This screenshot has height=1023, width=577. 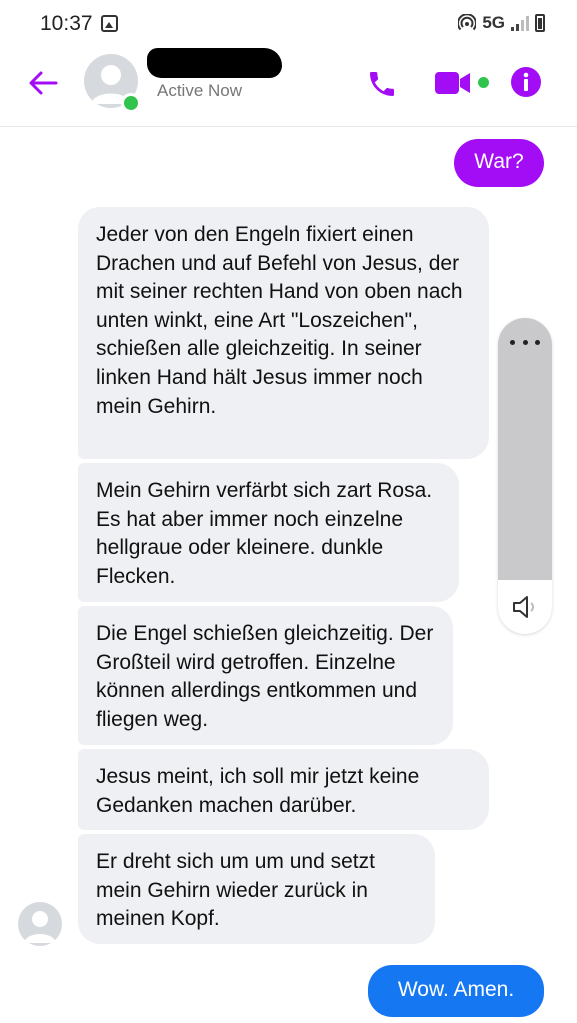 I want to click on info-icon, so click(x=526, y=82).